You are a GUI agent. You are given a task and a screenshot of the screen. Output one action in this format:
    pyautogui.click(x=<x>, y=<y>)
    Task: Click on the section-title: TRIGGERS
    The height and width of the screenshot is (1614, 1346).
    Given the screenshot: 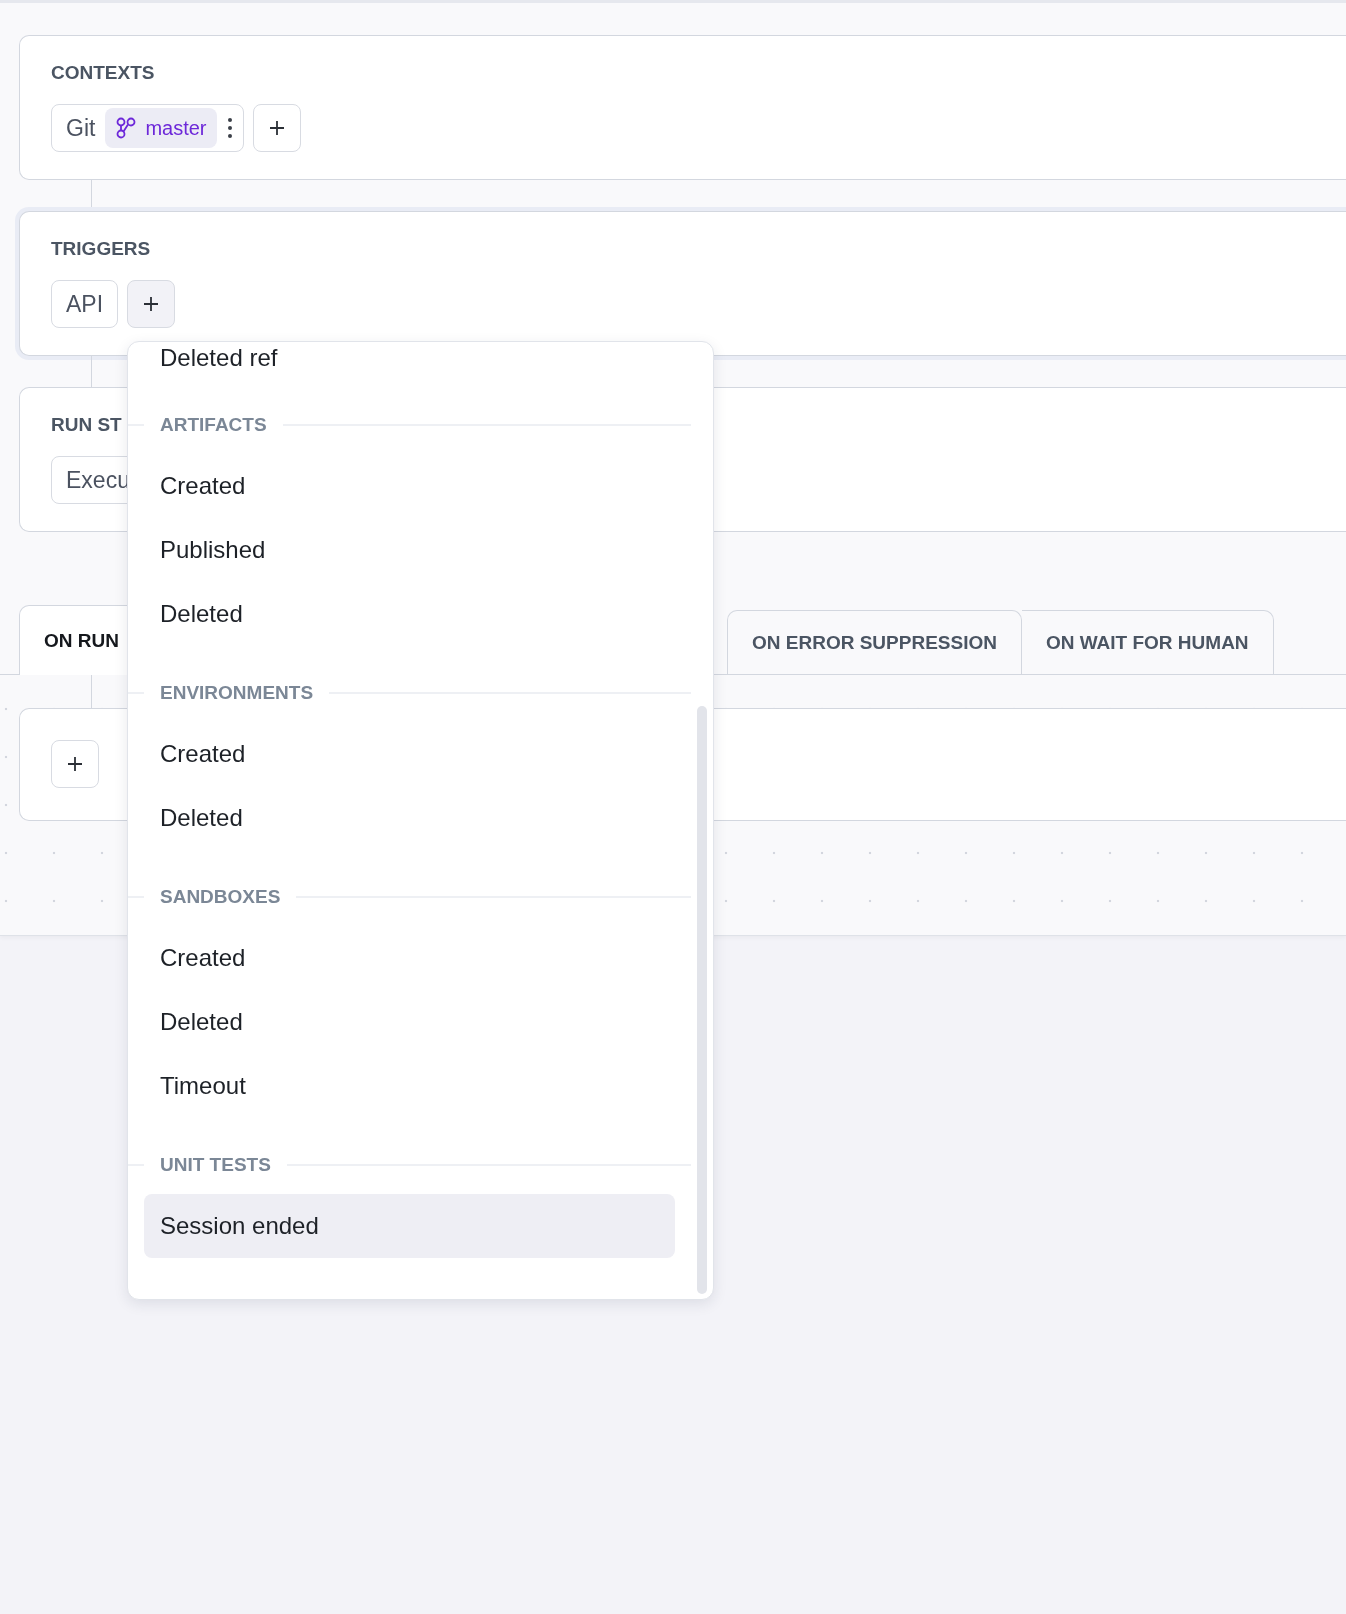 What is the action you would take?
    pyautogui.click(x=101, y=249)
    